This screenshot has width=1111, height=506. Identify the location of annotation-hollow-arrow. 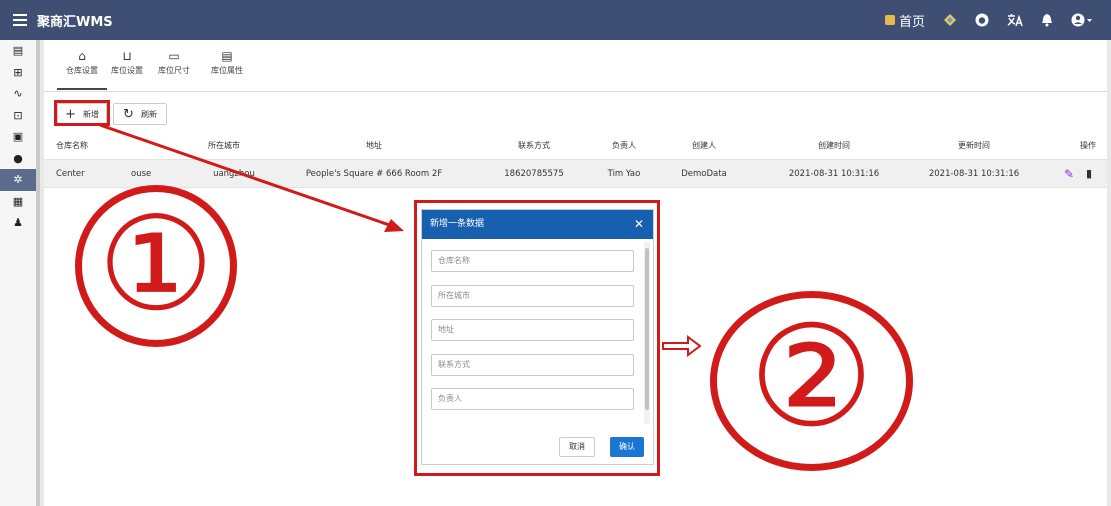
(682, 346).